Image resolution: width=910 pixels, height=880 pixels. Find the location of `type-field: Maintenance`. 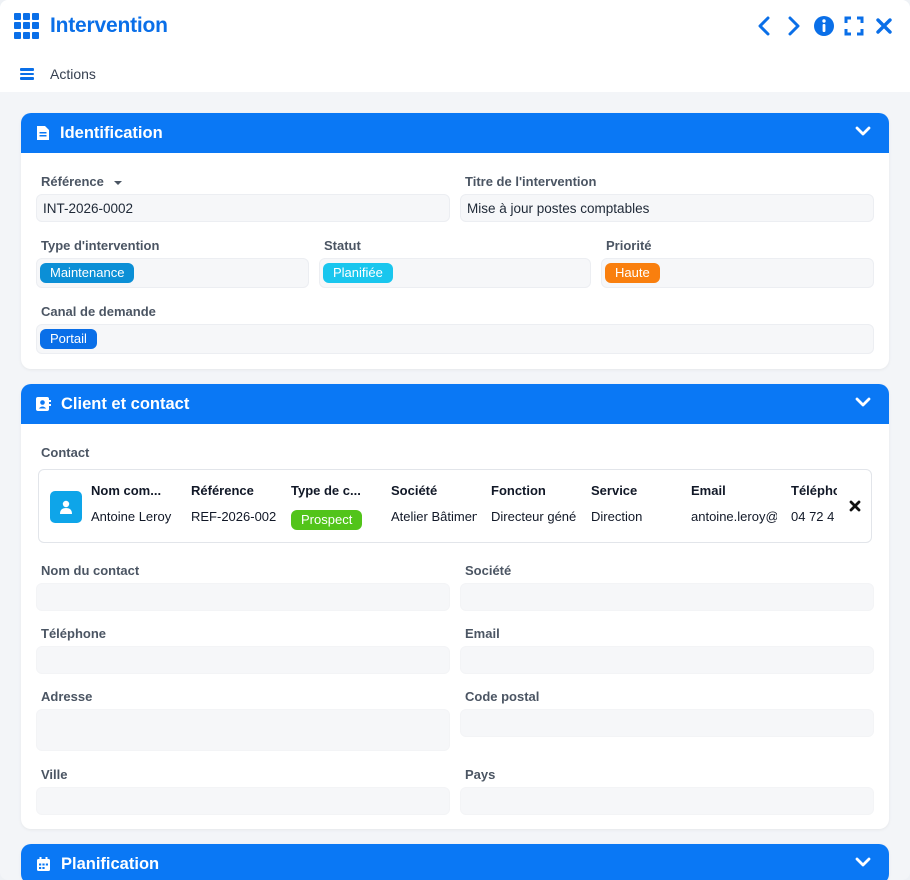

type-field: Maintenance is located at coordinates (172, 273).